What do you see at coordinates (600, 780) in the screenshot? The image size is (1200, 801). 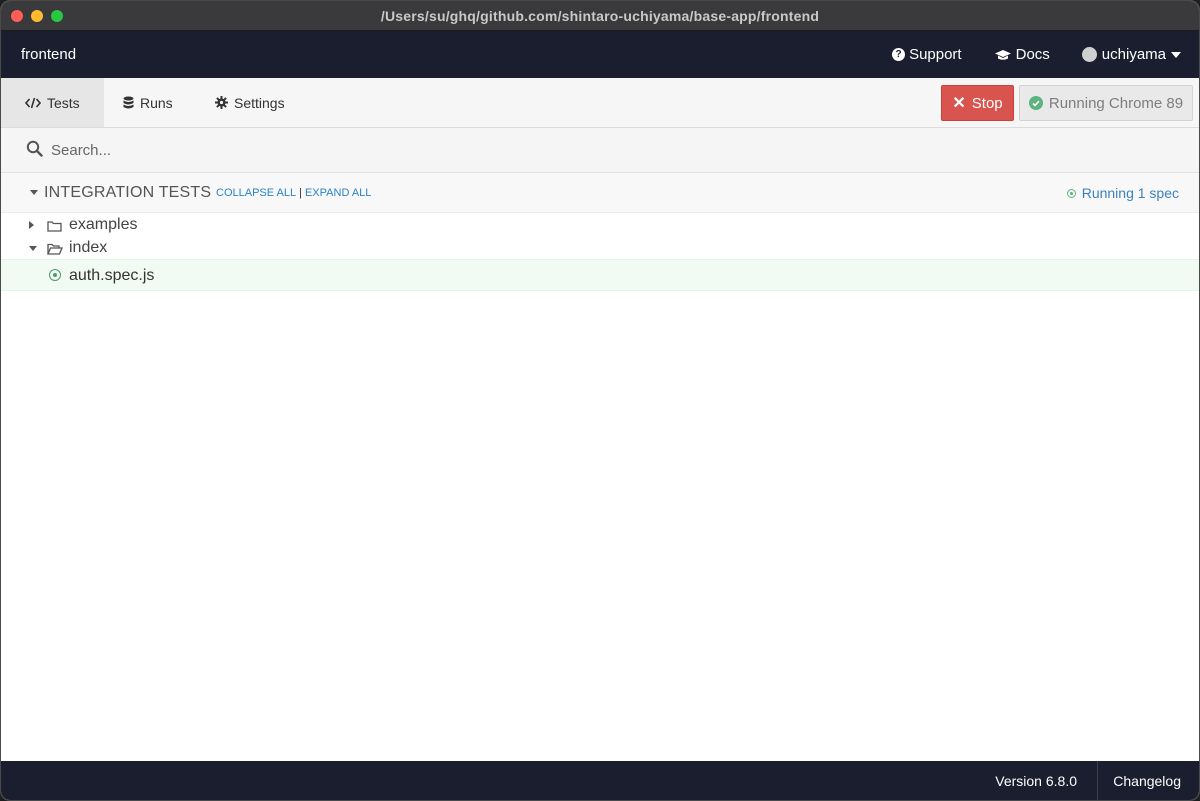 I see `footer: Version 6.8.0 Changelog` at bounding box center [600, 780].